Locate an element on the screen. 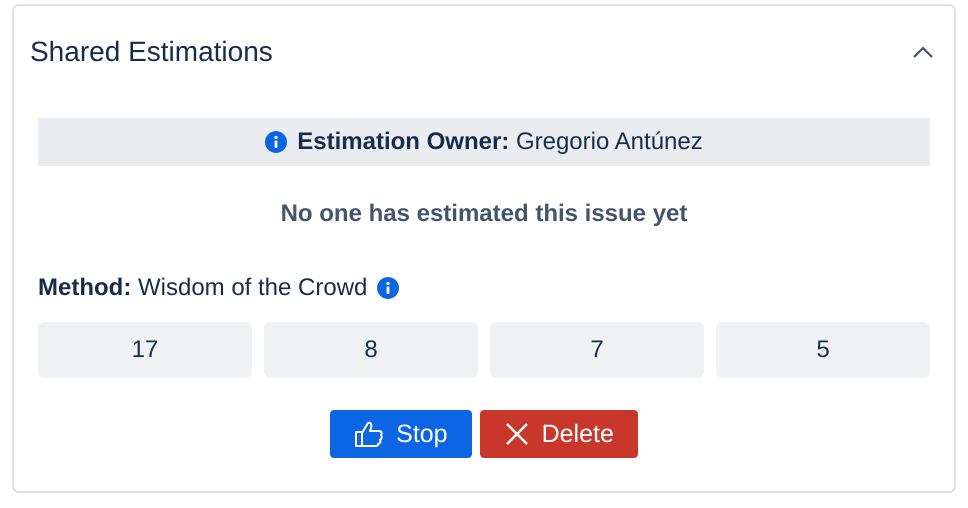 The height and width of the screenshot is (508, 968). stop-button: Stop is located at coordinates (401, 434).